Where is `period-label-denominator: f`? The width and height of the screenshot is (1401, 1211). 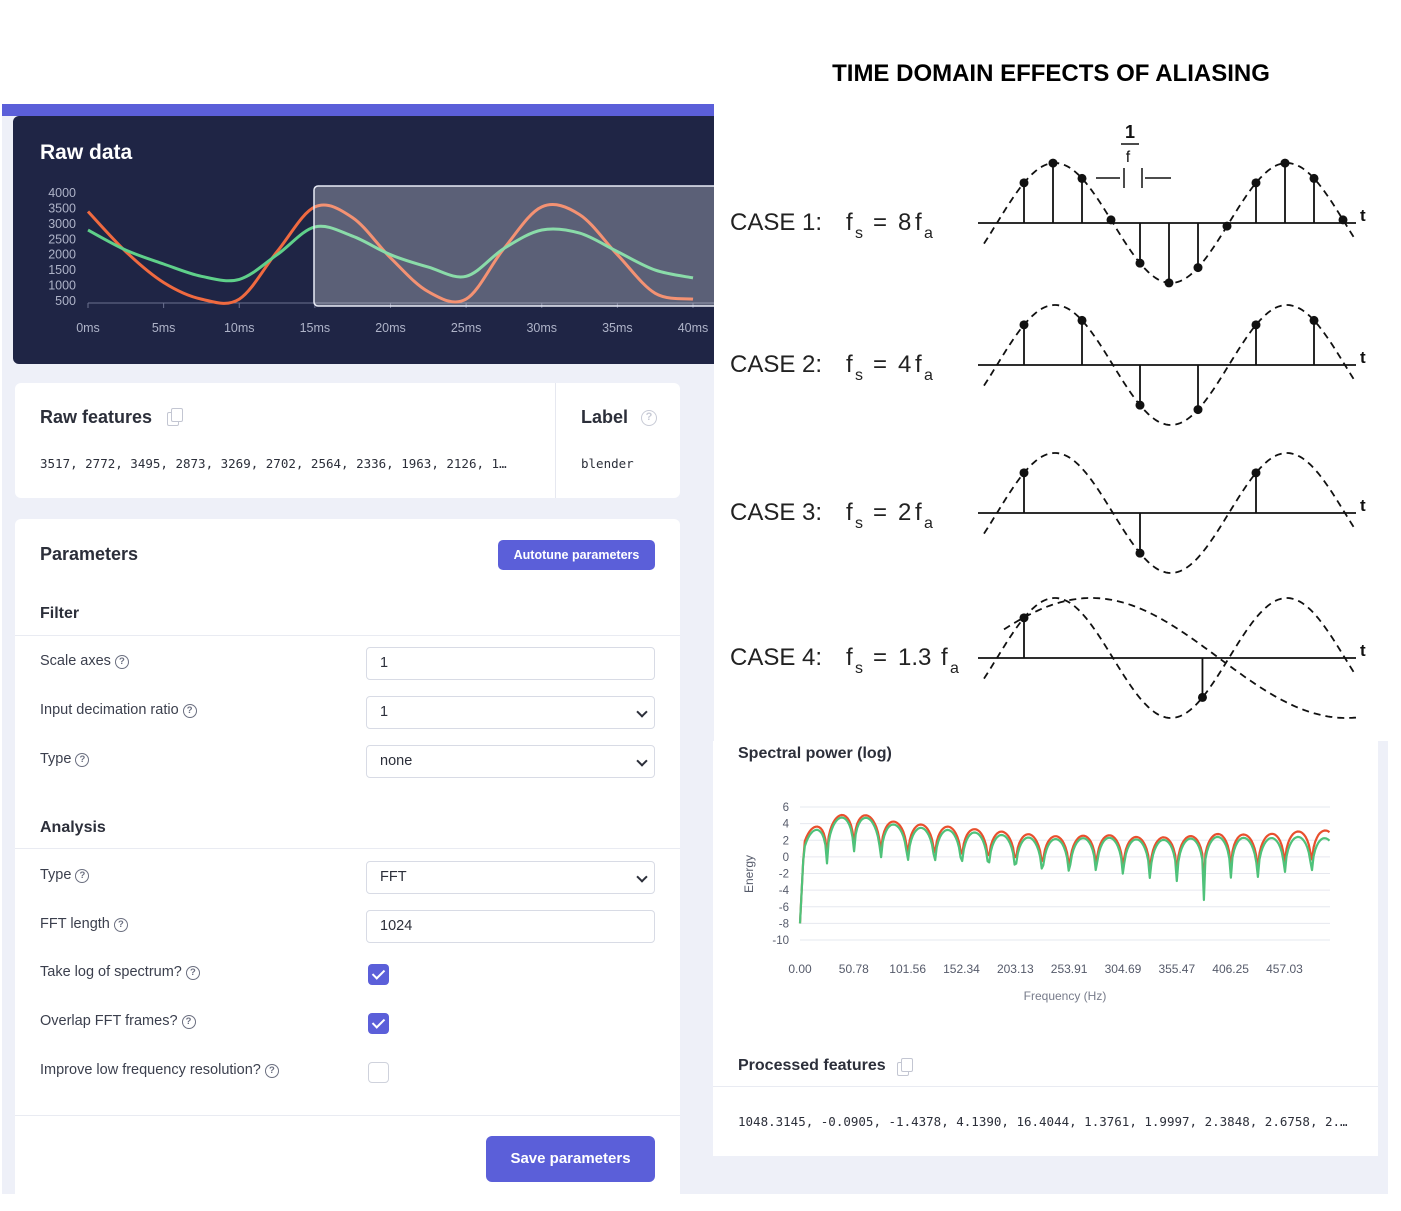
period-label-denominator: f is located at coordinates (1128, 157).